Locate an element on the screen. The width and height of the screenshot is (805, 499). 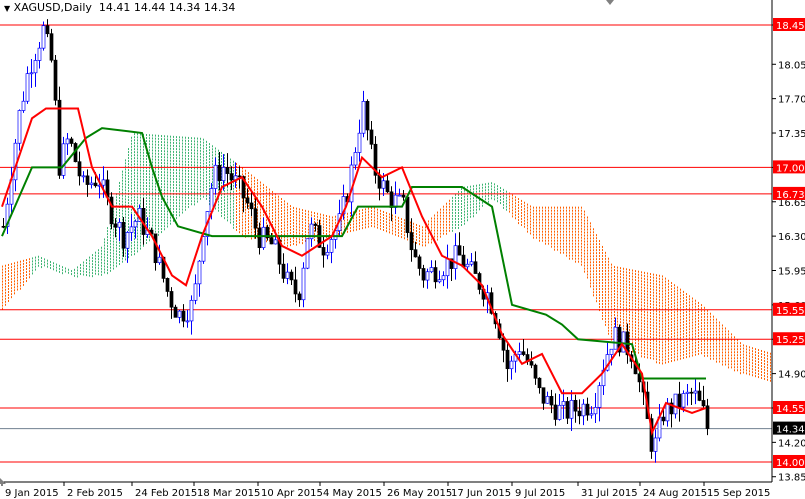
triangle-down-icon: ▼ is located at coordinates (7, 8).